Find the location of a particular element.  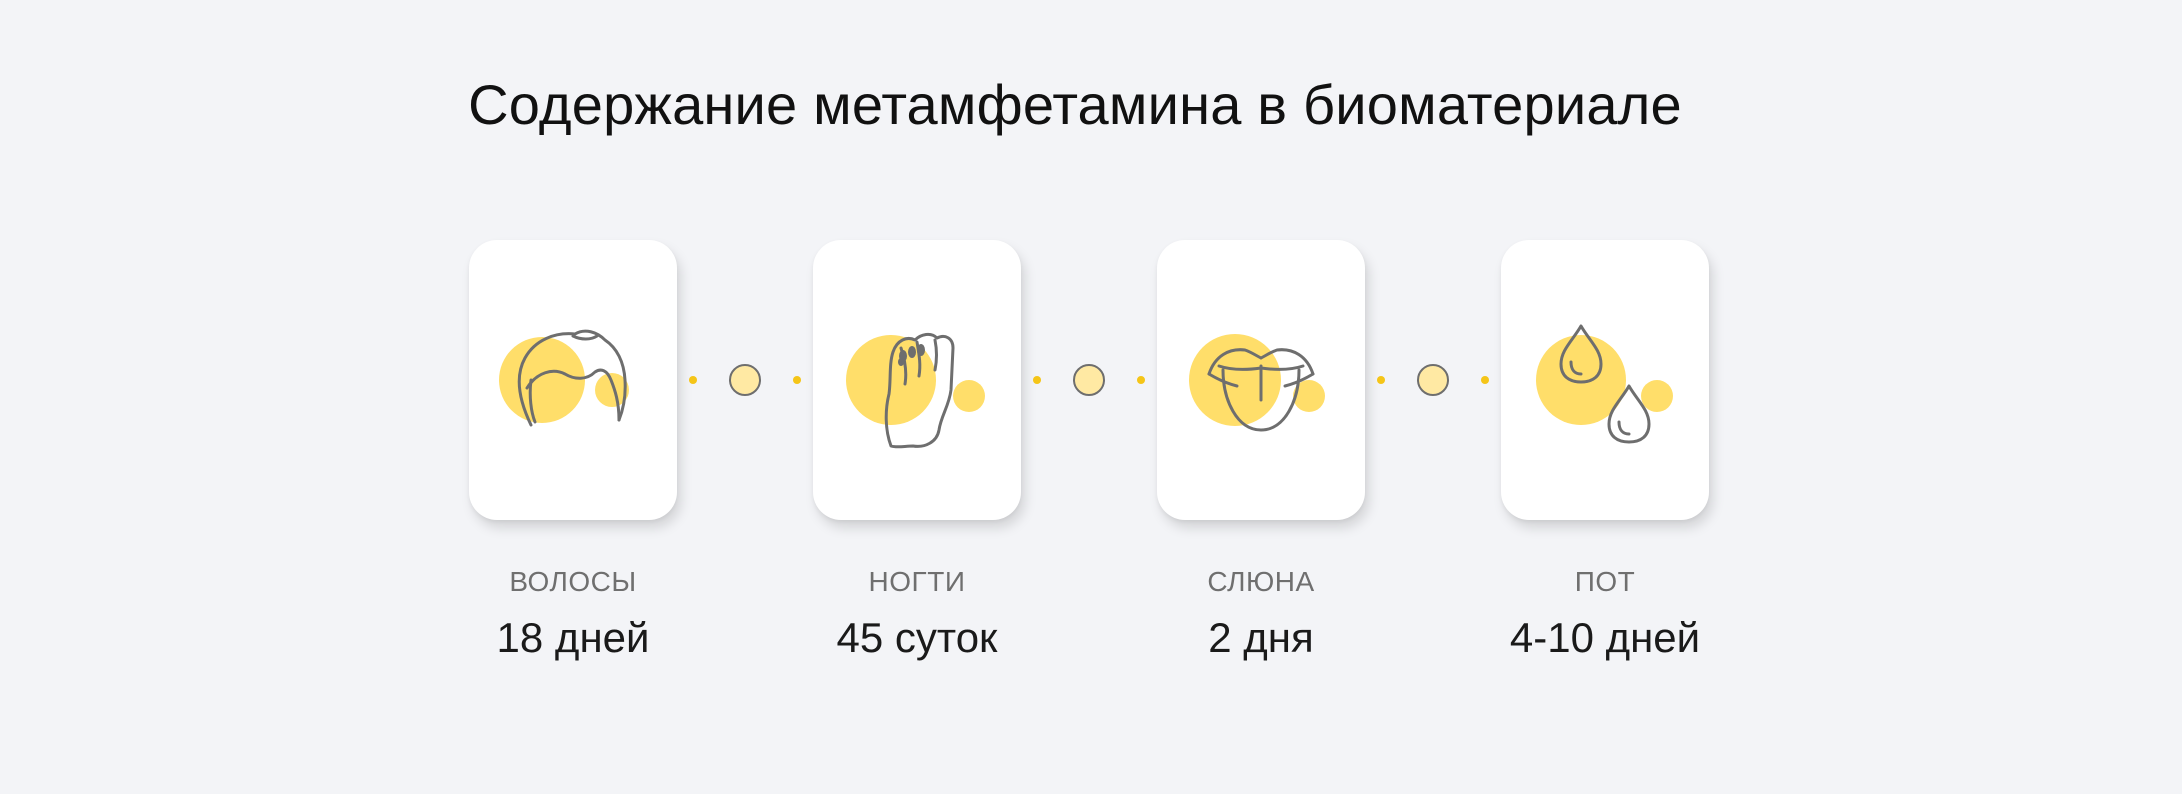

label-saliva: СЛЮНА is located at coordinates (1261, 581).